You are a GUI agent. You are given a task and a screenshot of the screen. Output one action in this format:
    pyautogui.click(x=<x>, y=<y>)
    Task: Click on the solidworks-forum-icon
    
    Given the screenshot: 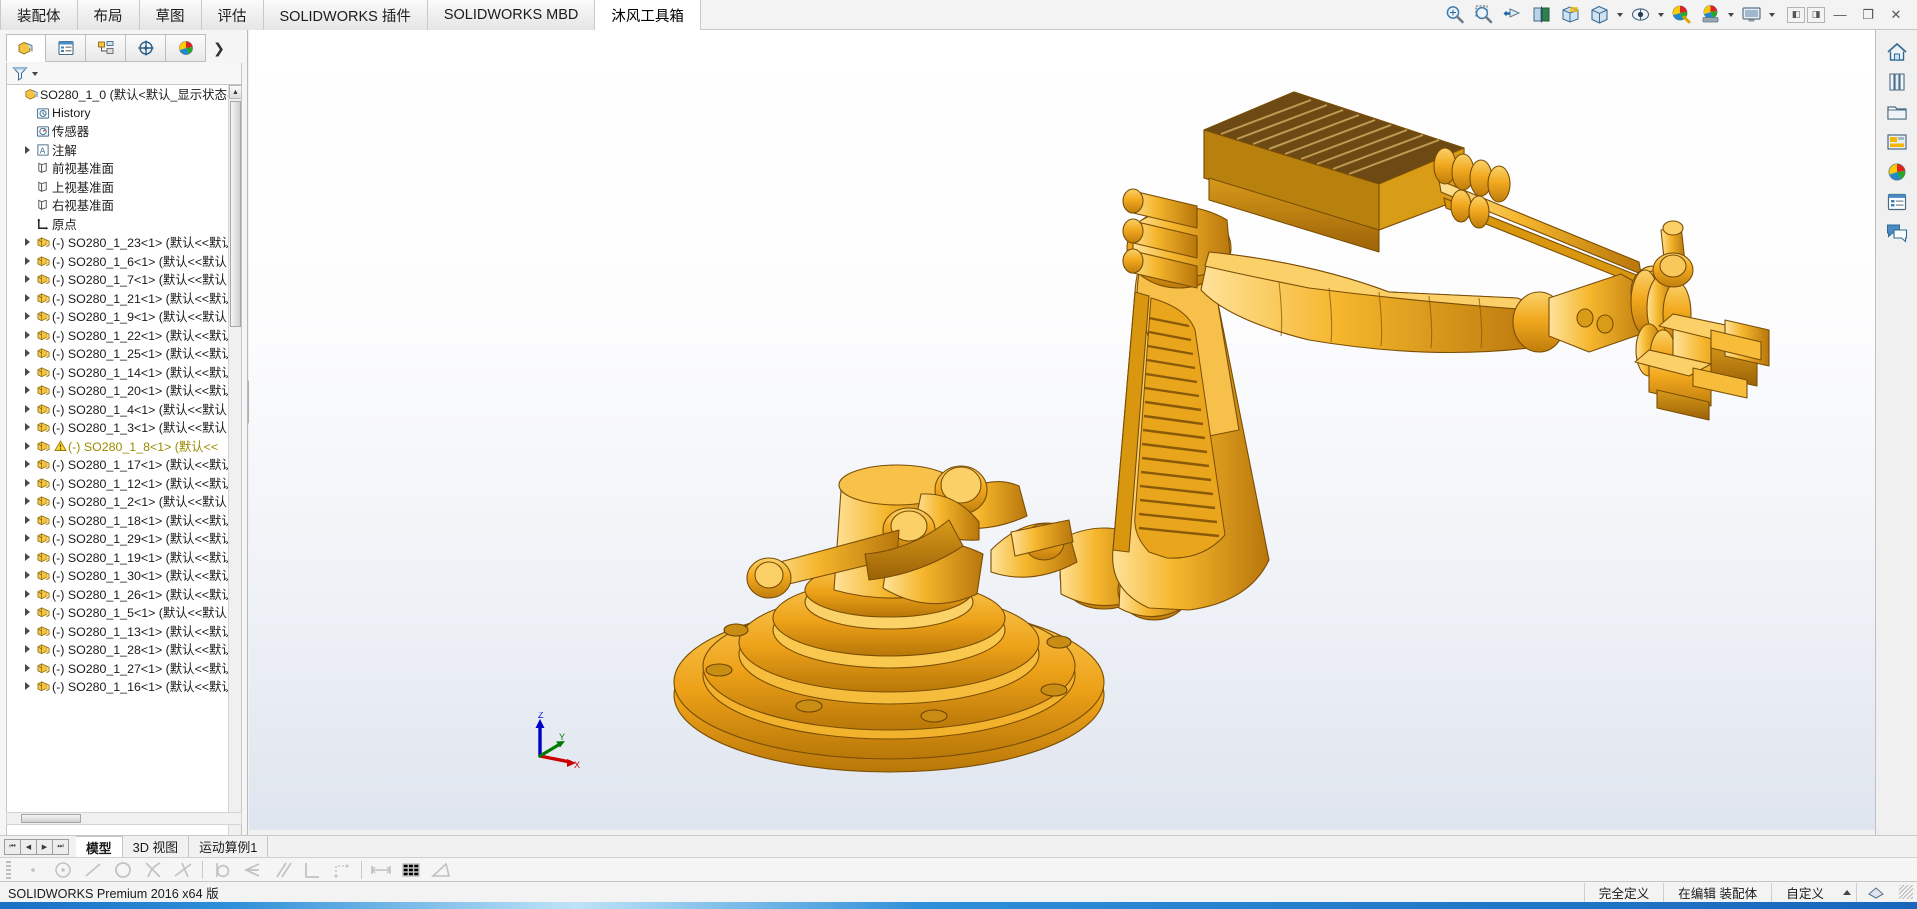 What is the action you would take?
    pyautogui.click(x=1897, y=232)
    